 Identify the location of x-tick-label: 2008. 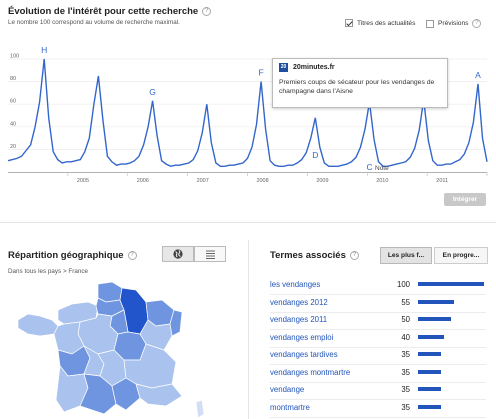
(262, 181).